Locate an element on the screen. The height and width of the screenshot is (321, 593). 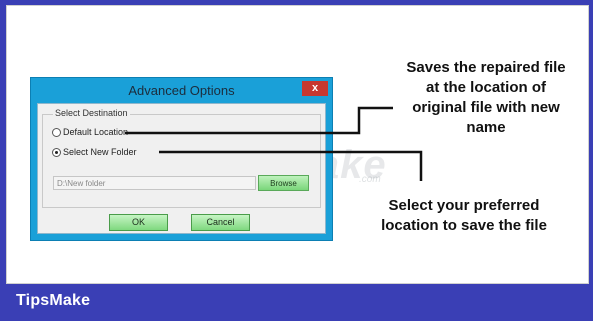
annotation-line: original file with new is located at coordinates (486, 107).